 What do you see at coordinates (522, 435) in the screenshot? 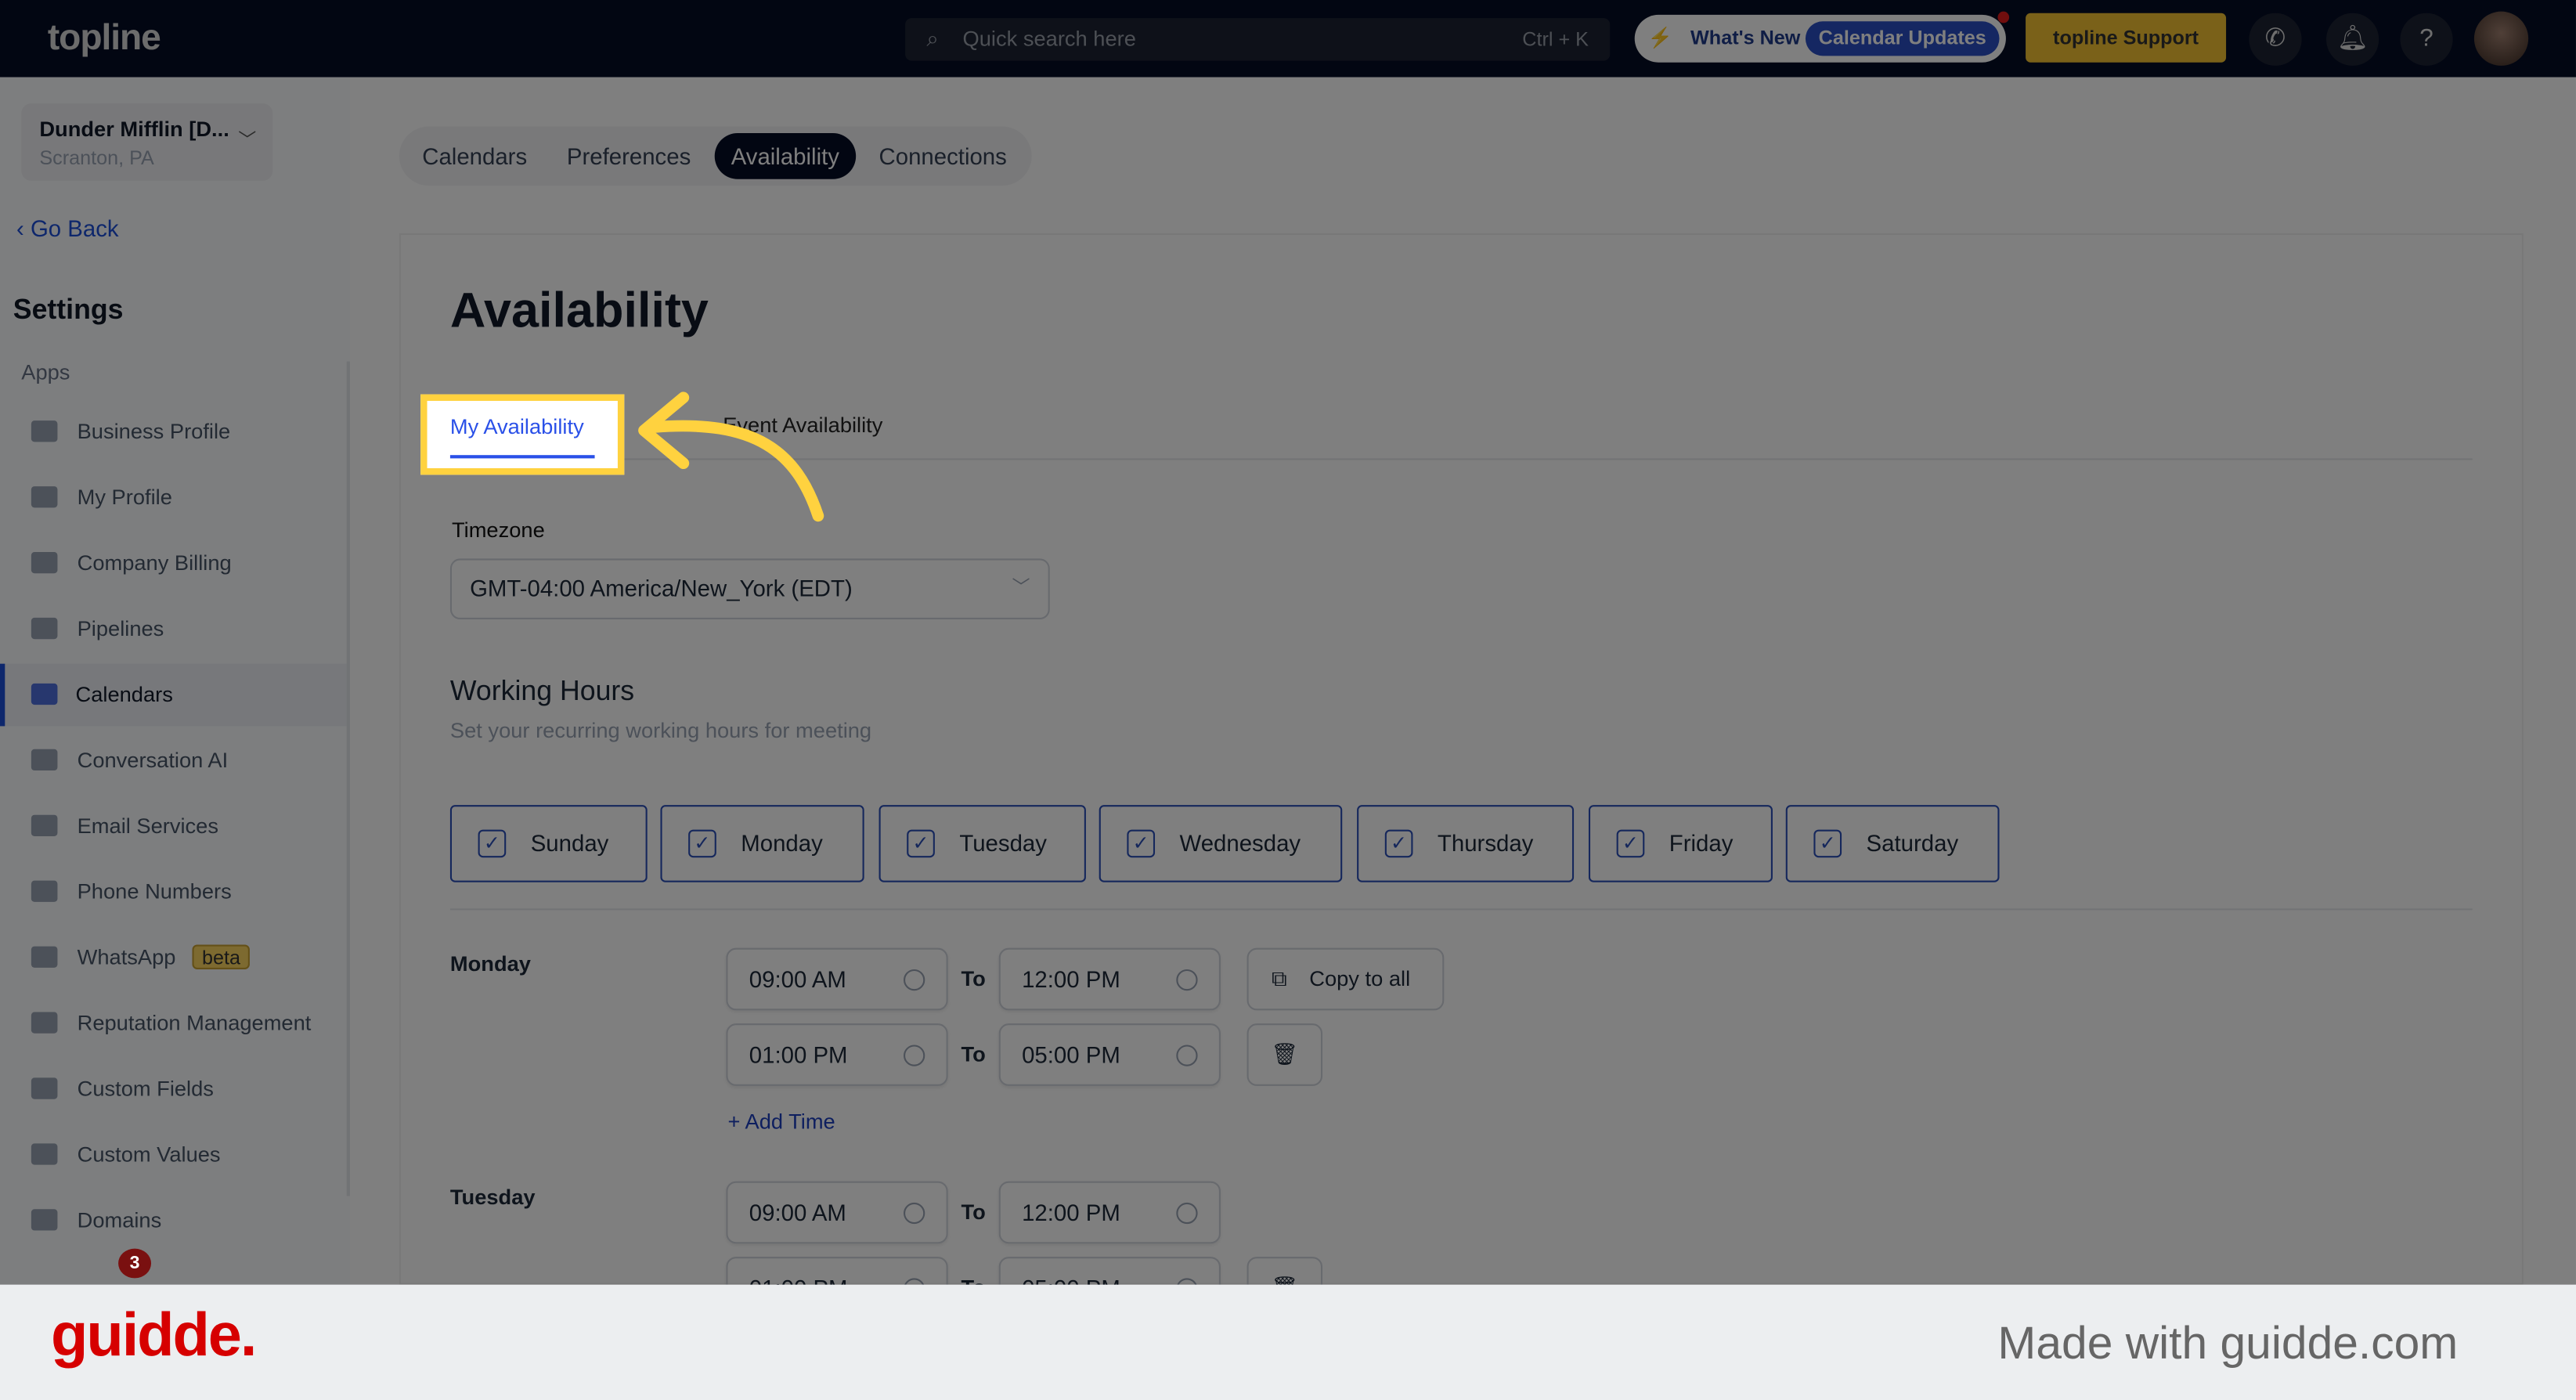
I see `tab-my-availability-highlight: My Availability` at bounding box center [522, 435].